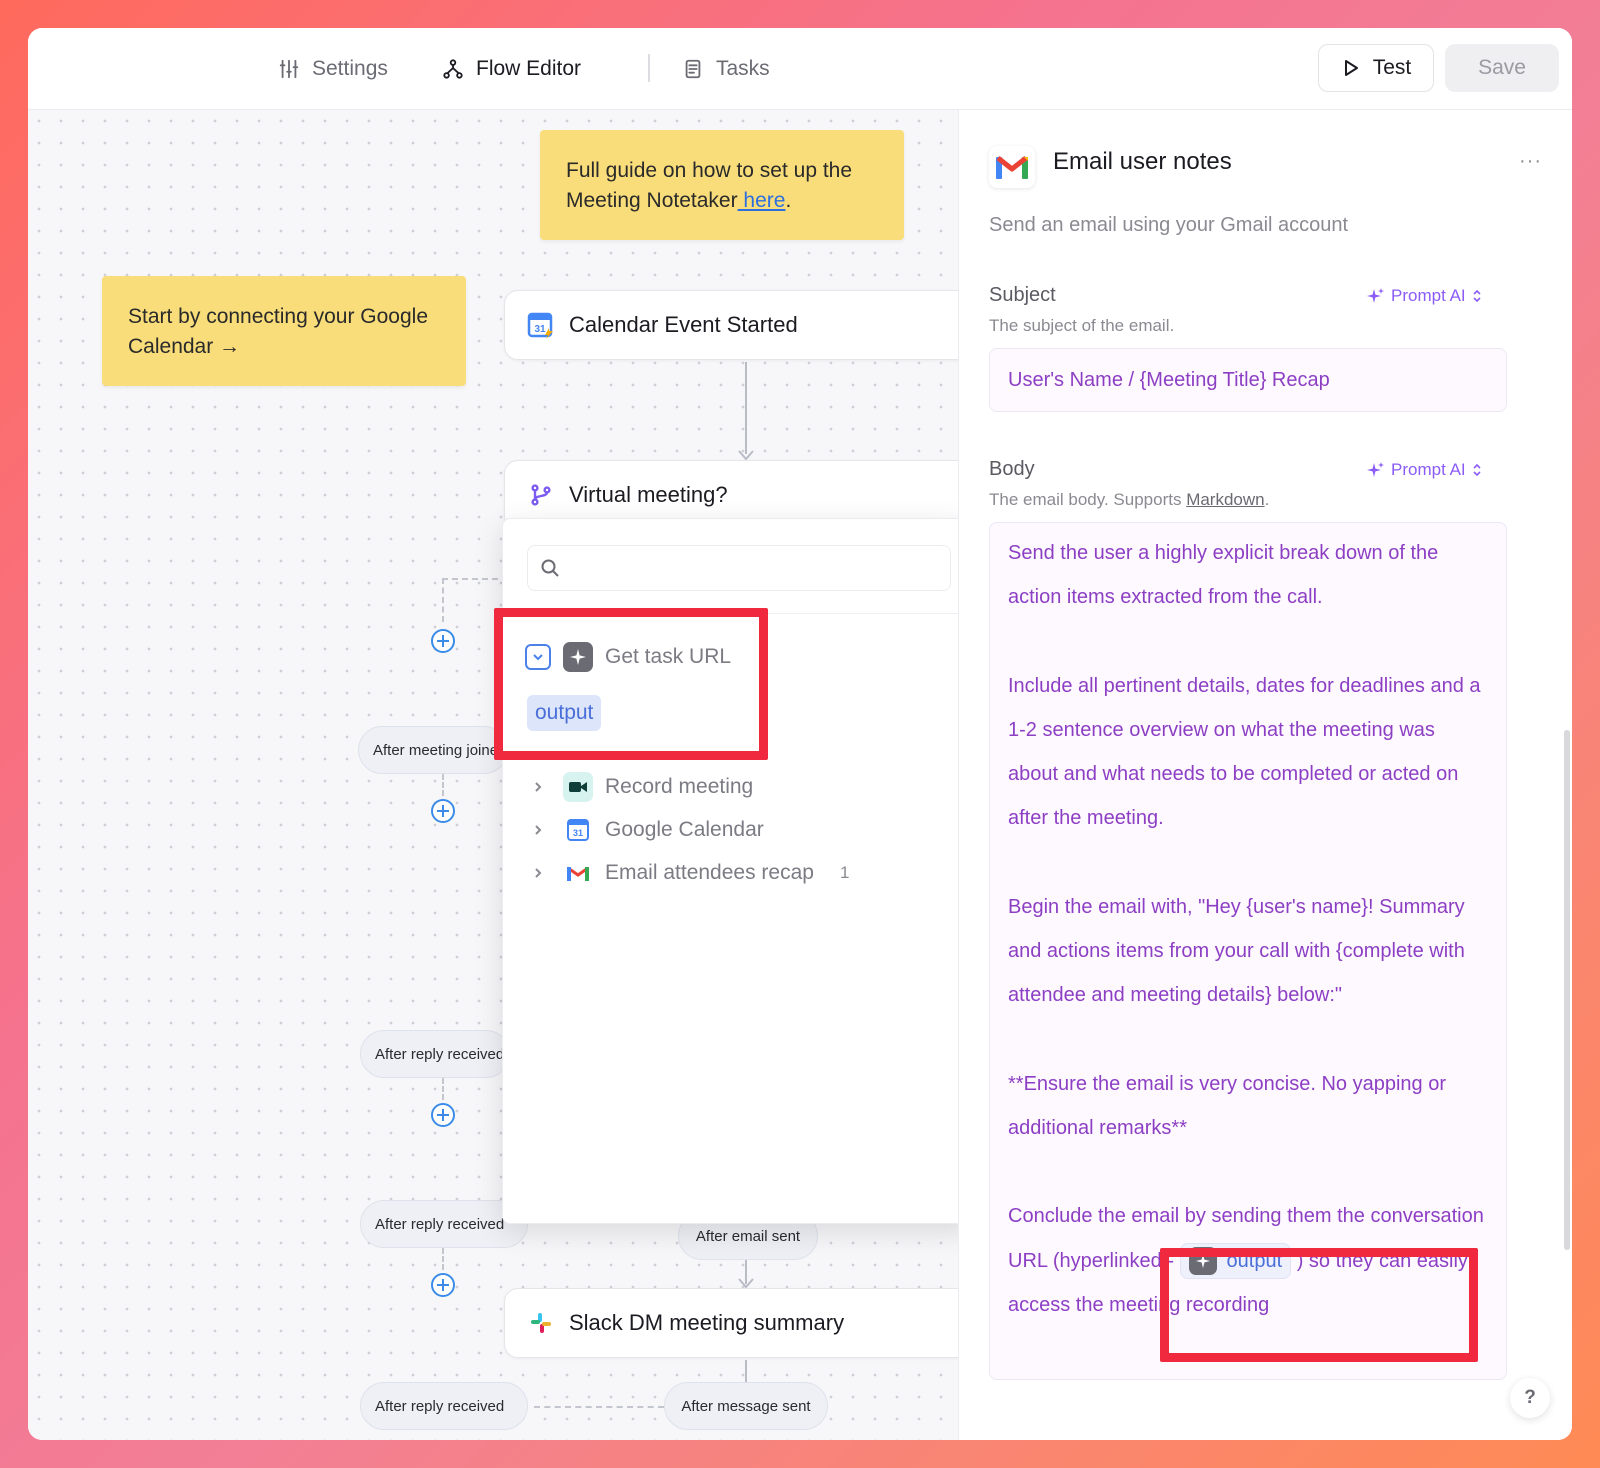 The image size is (1600, 1468). I want to click on tab-settings: Settings, so click(333, 69).